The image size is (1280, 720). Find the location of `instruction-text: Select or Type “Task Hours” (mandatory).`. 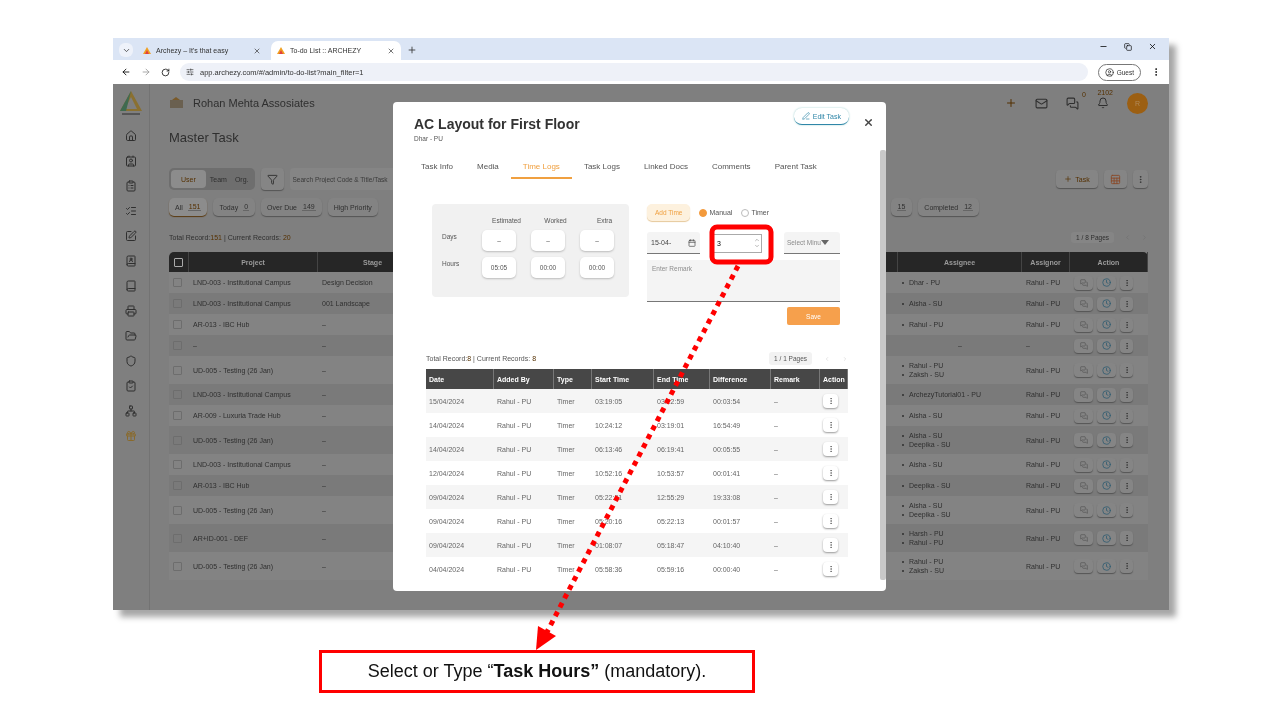

instruction-text: Select or Type “Task Hours” (mandatory). is located at coordinates (537, 671).